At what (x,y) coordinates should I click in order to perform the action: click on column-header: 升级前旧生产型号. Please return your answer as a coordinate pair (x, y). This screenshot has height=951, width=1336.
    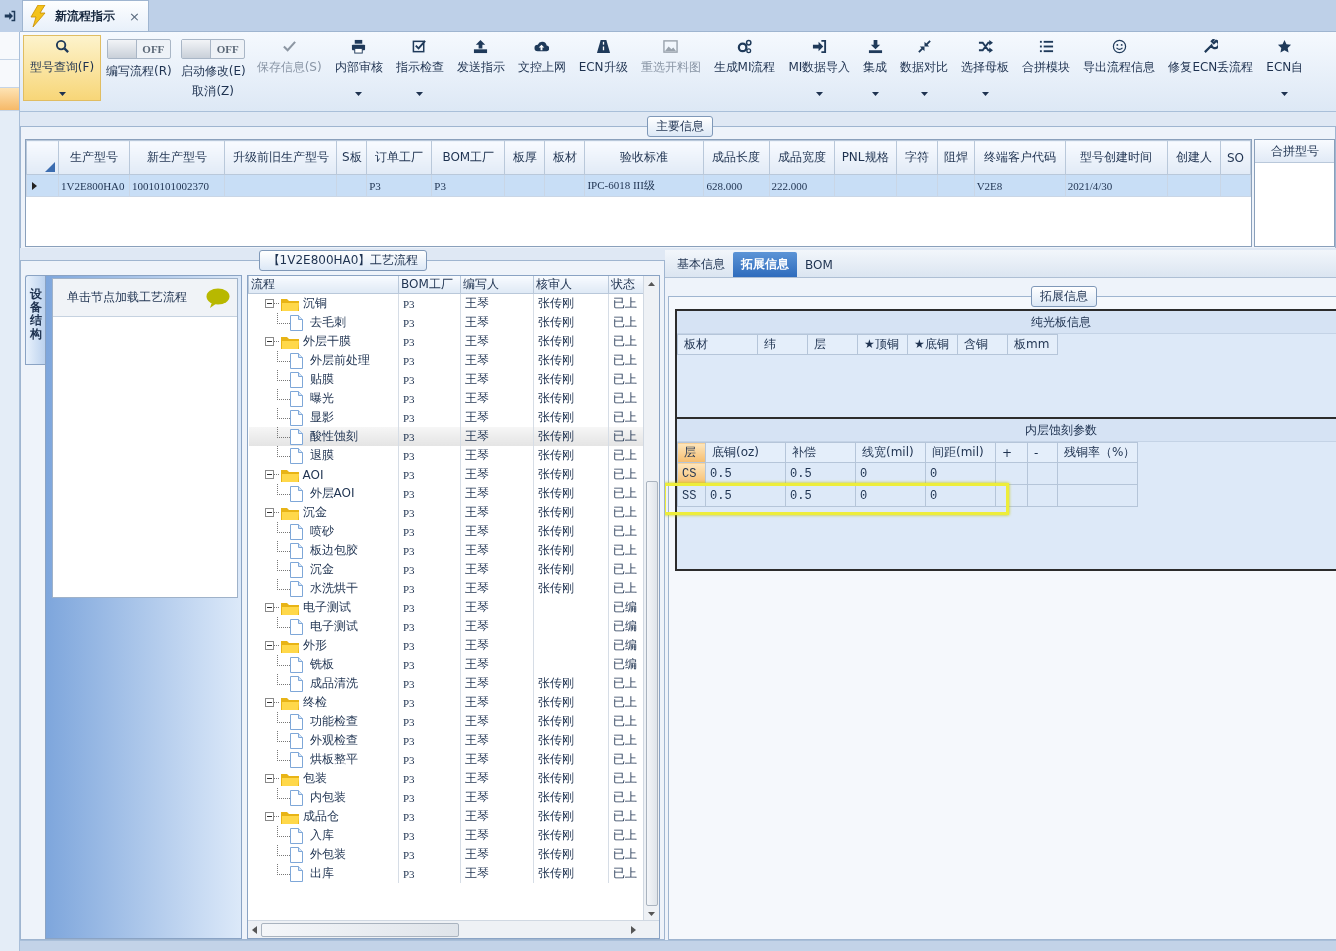
    Looking at the image, I should click on (280, 157).